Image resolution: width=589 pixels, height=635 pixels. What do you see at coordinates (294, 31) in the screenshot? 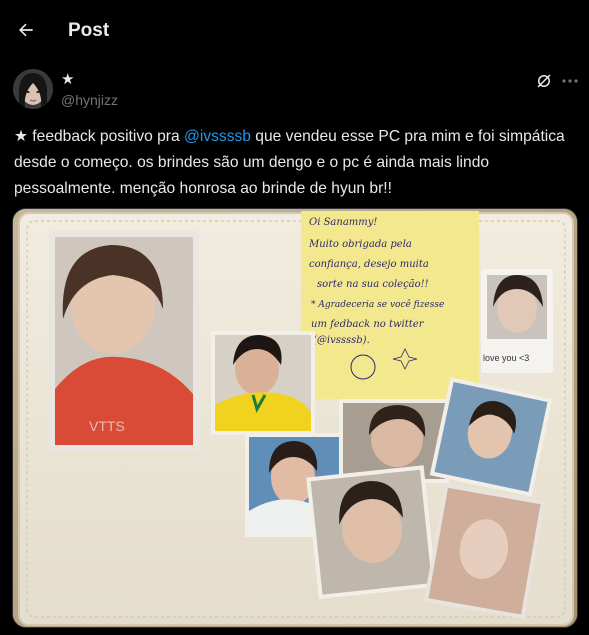
I see `top-bar: Post` at bounding box center [294, 31].